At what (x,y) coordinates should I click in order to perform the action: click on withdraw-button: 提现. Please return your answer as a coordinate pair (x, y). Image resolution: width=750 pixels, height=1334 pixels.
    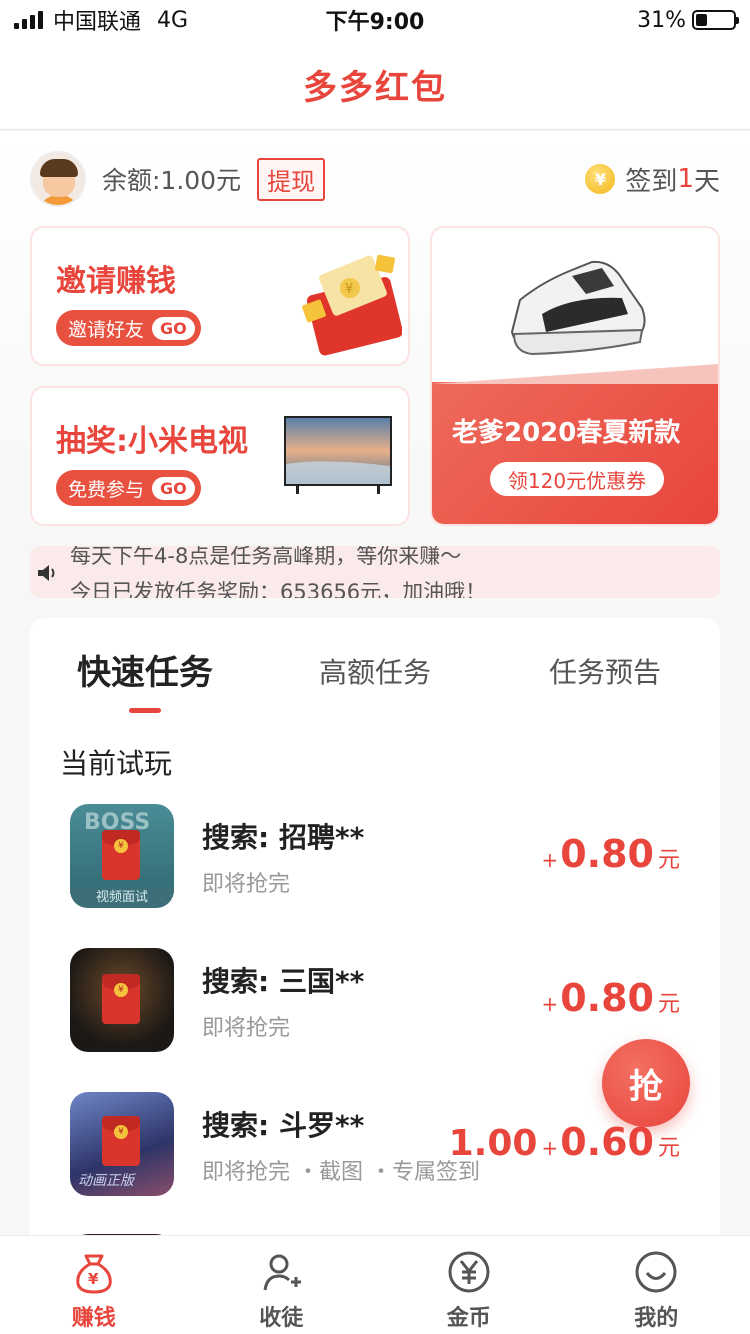
    Looking at the image, I should click on (291, 179).